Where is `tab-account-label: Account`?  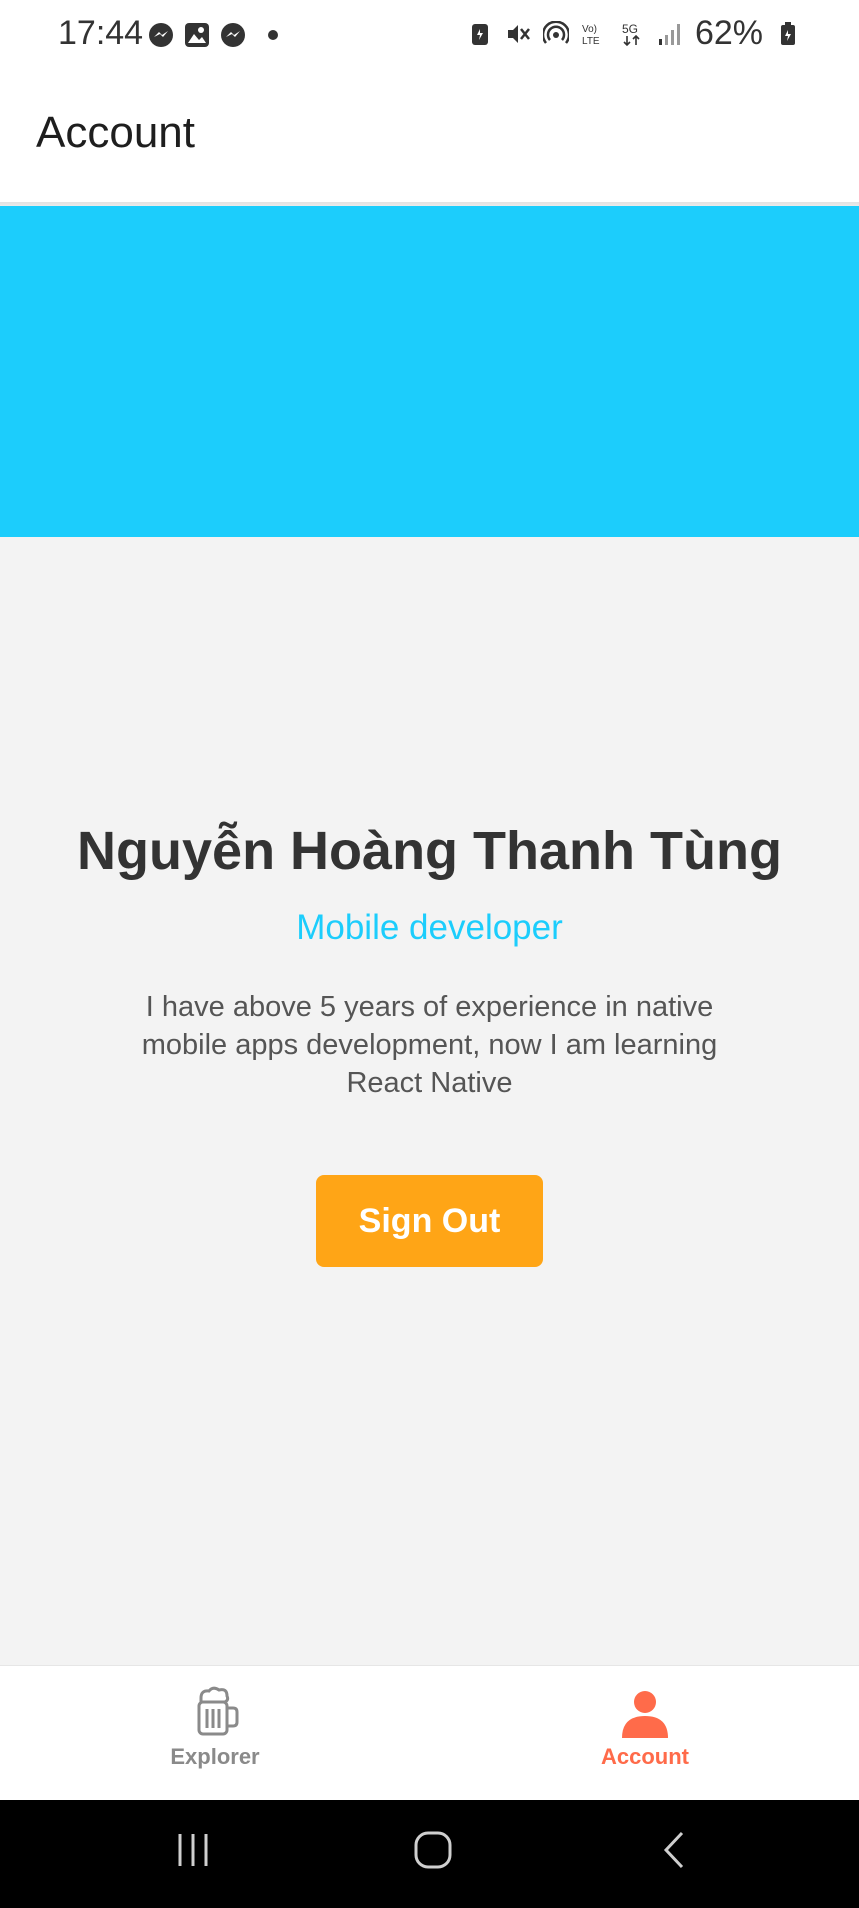
tab-account-label: Account is located at coordinates (645, 1756).